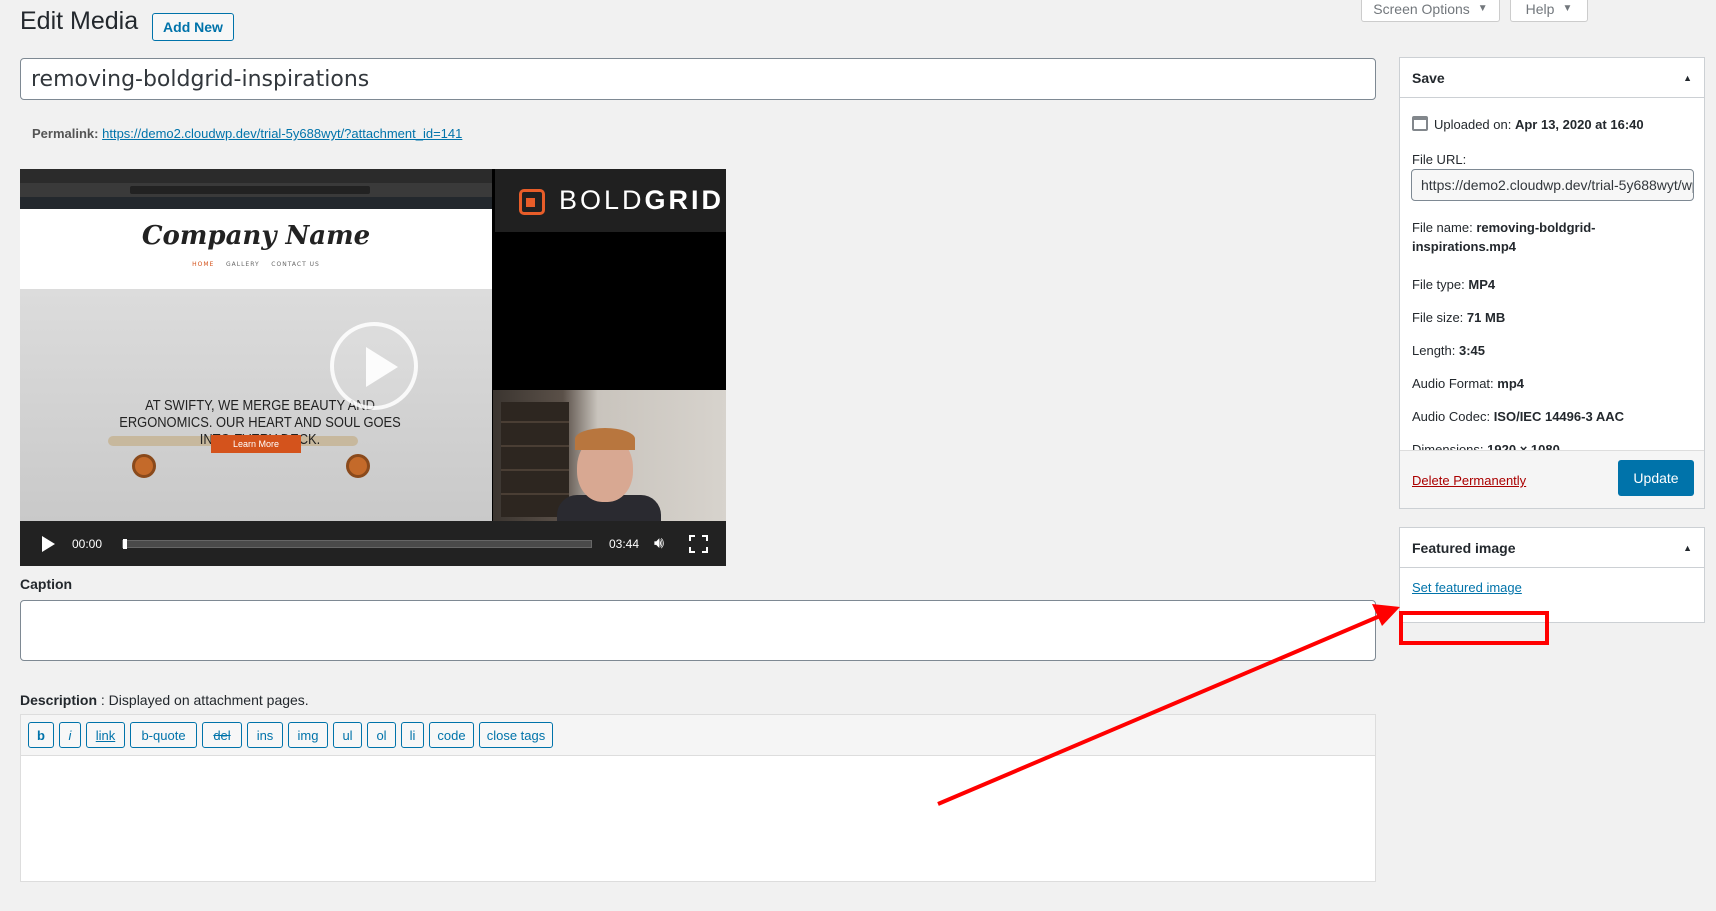 This screenshot has width=1716, height=911. What do you see at coordinates (516, 735) in the screenshot?
I see `qt-close-tags-button: close tags` at bounding box center [516, 735].